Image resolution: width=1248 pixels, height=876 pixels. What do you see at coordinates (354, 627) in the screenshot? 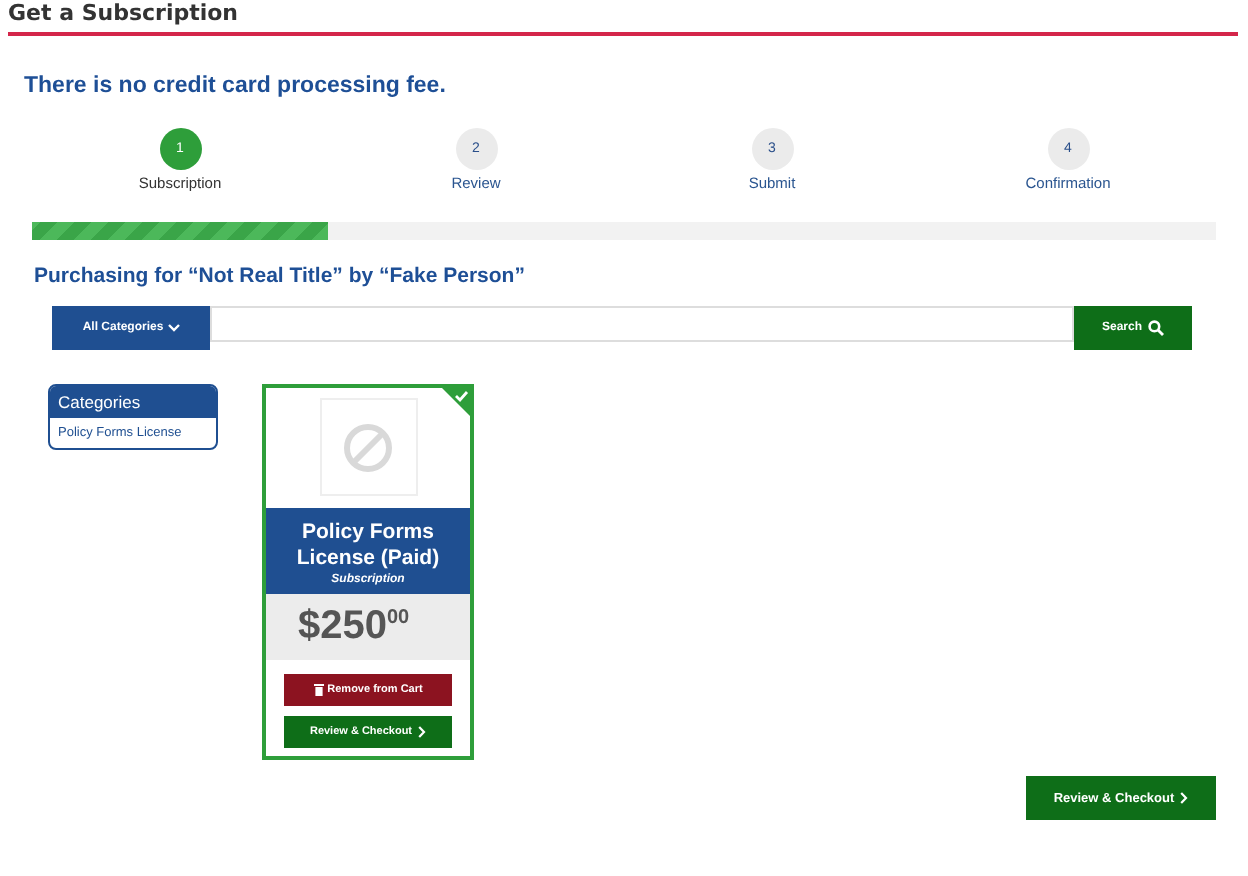
I see `product-price: $250$^{00}$` at bounding box center [354, 627].